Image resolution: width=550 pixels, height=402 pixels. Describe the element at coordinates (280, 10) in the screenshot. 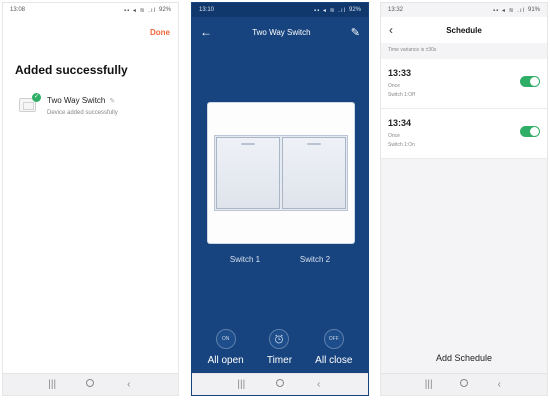

I see `status-bar: 13:10 ▪▪ ◂ ≋ .ıl 92%` at that location.